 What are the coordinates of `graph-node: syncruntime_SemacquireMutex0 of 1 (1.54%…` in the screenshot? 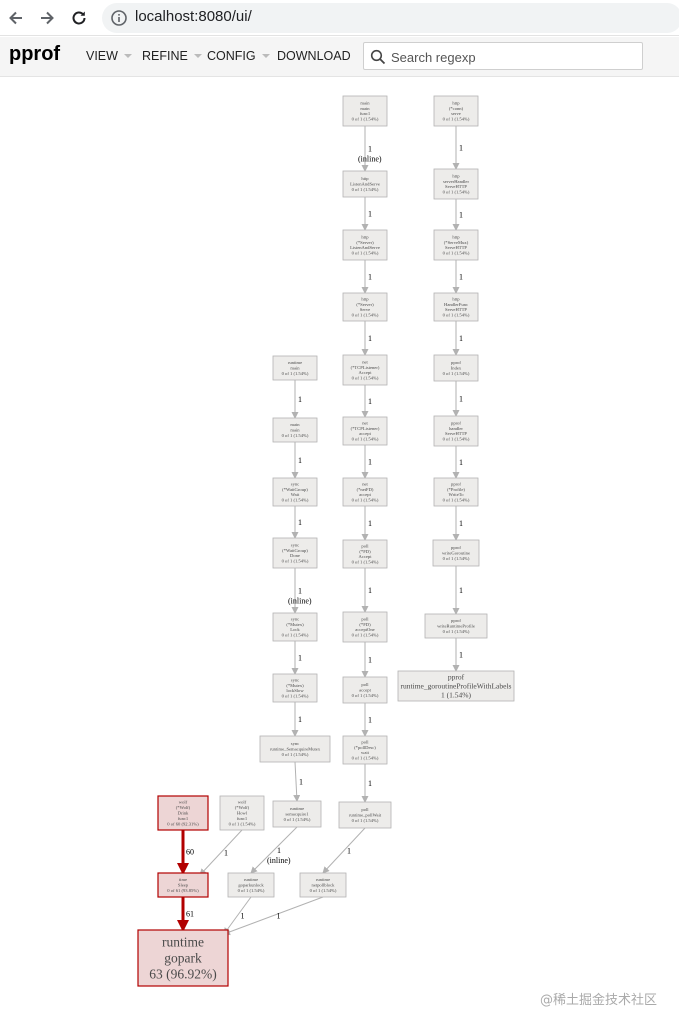 It's located at (295, 749).